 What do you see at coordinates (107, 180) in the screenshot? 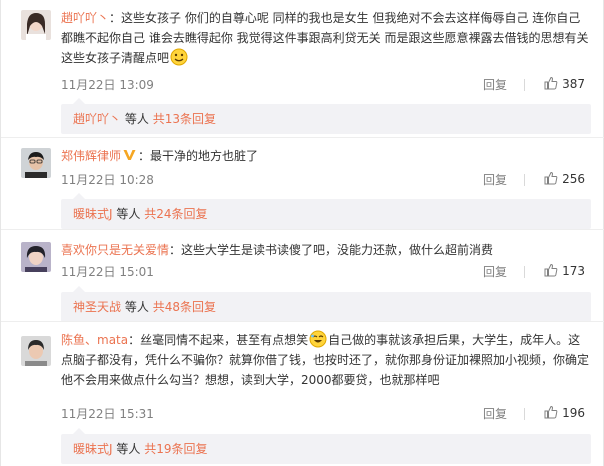
I see `comment-time: 11月22日 10:28` at bounding box center [107, 180].